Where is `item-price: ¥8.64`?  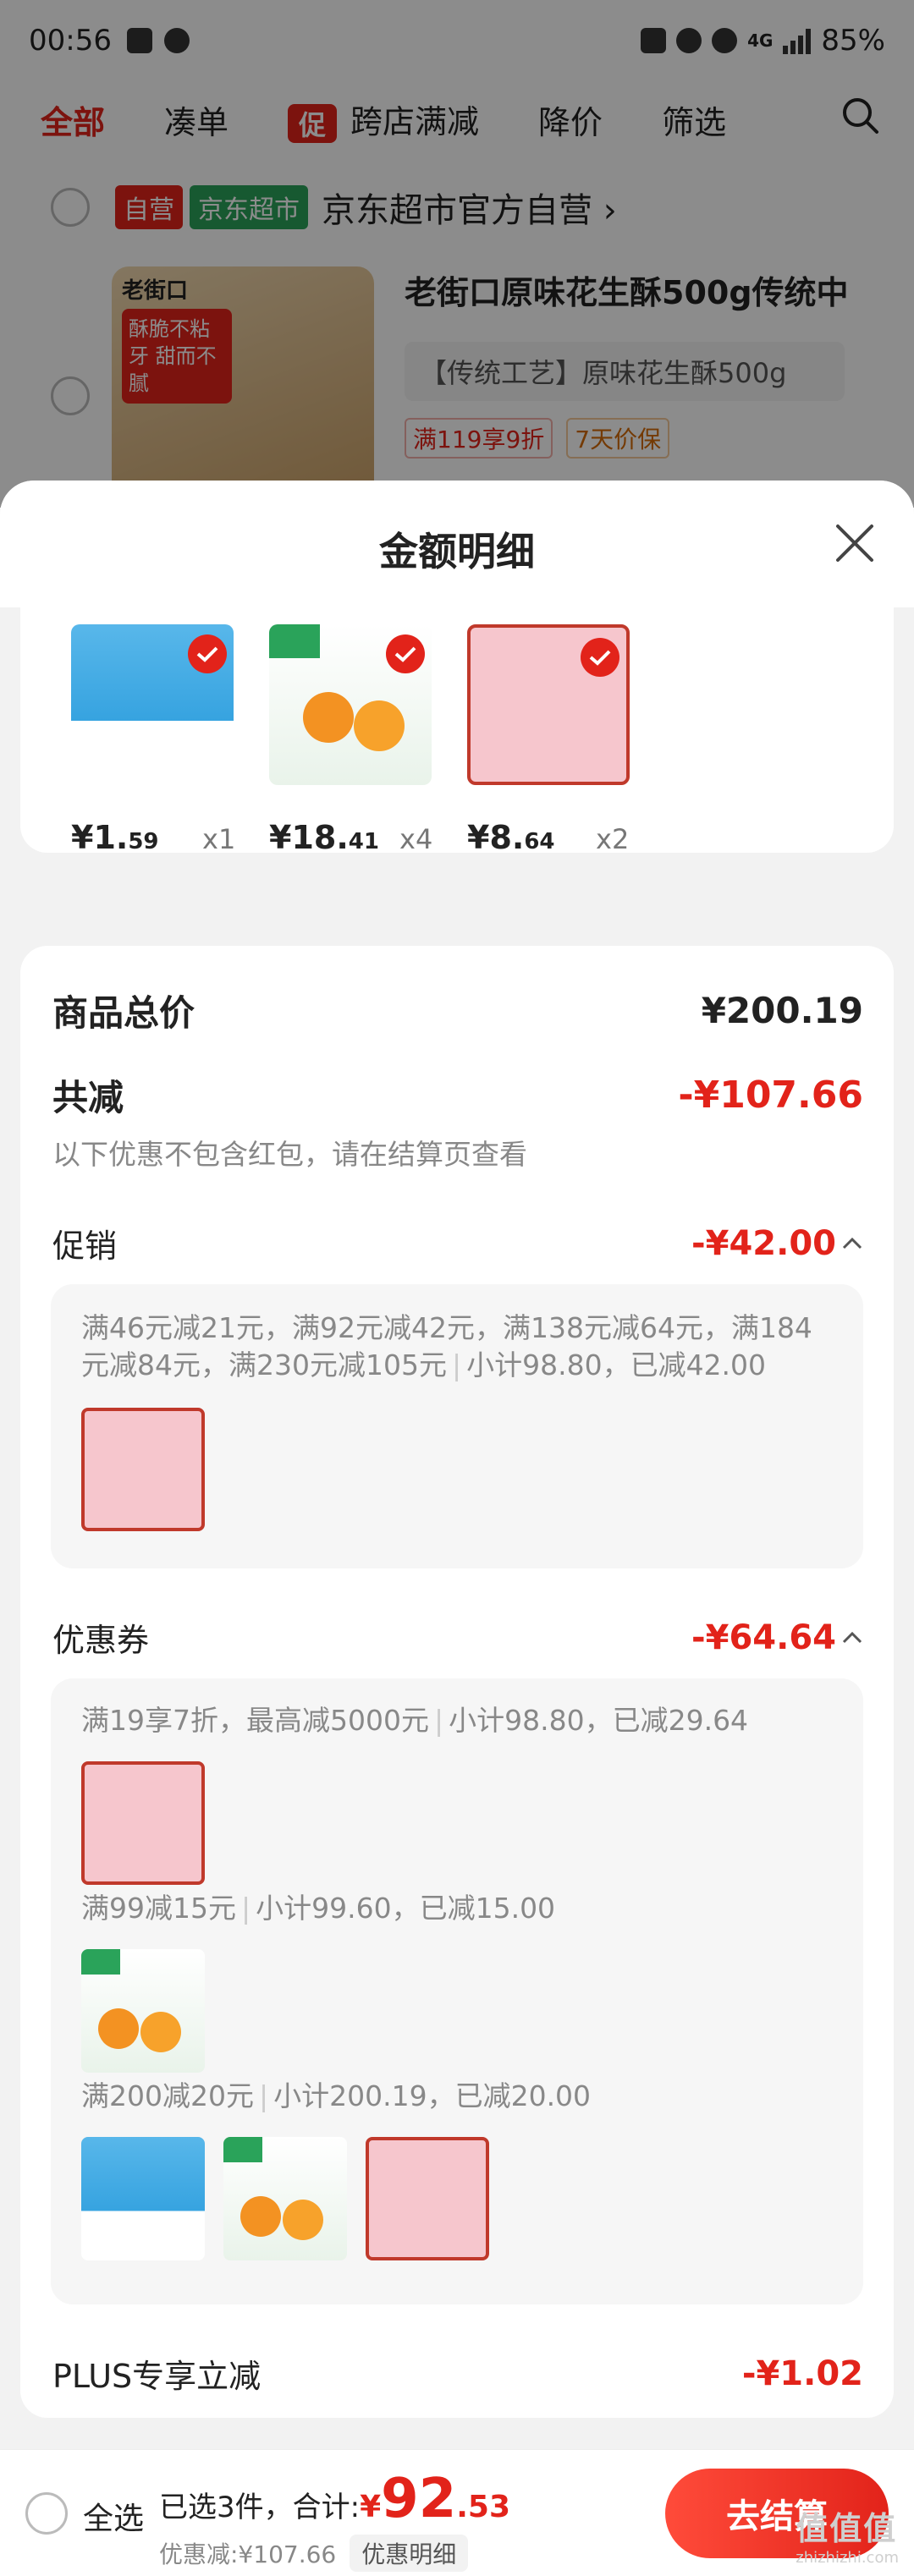
item-price: ¥8.64 is located at coordinates (511, 838).